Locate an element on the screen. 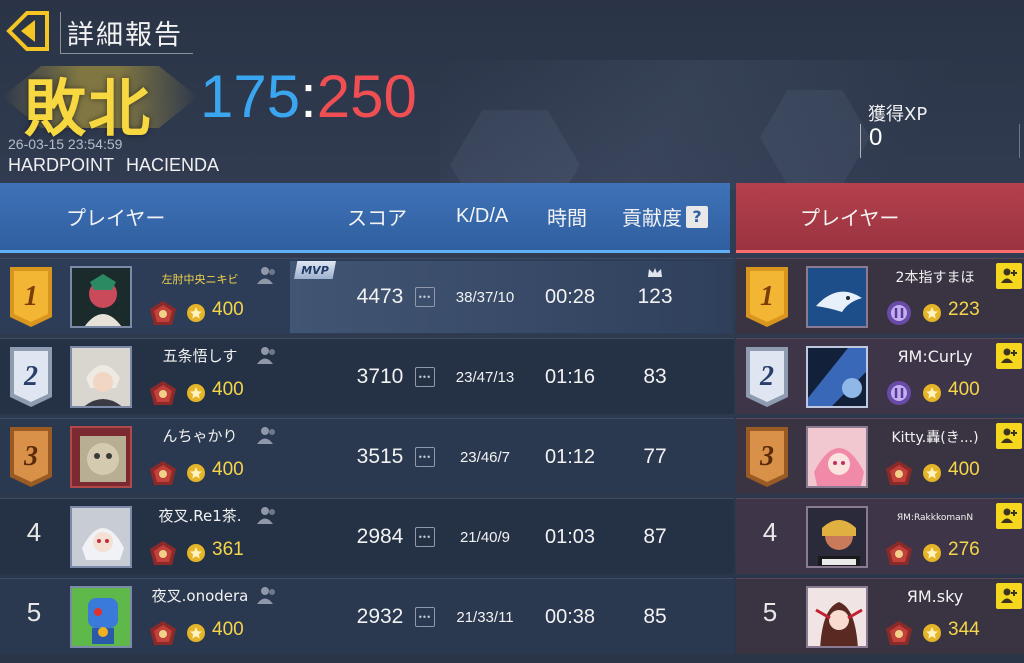 Image resolution: width=1024 pixels, height=663 pixels. help-icon: ? is located at coordinates (697, 216).